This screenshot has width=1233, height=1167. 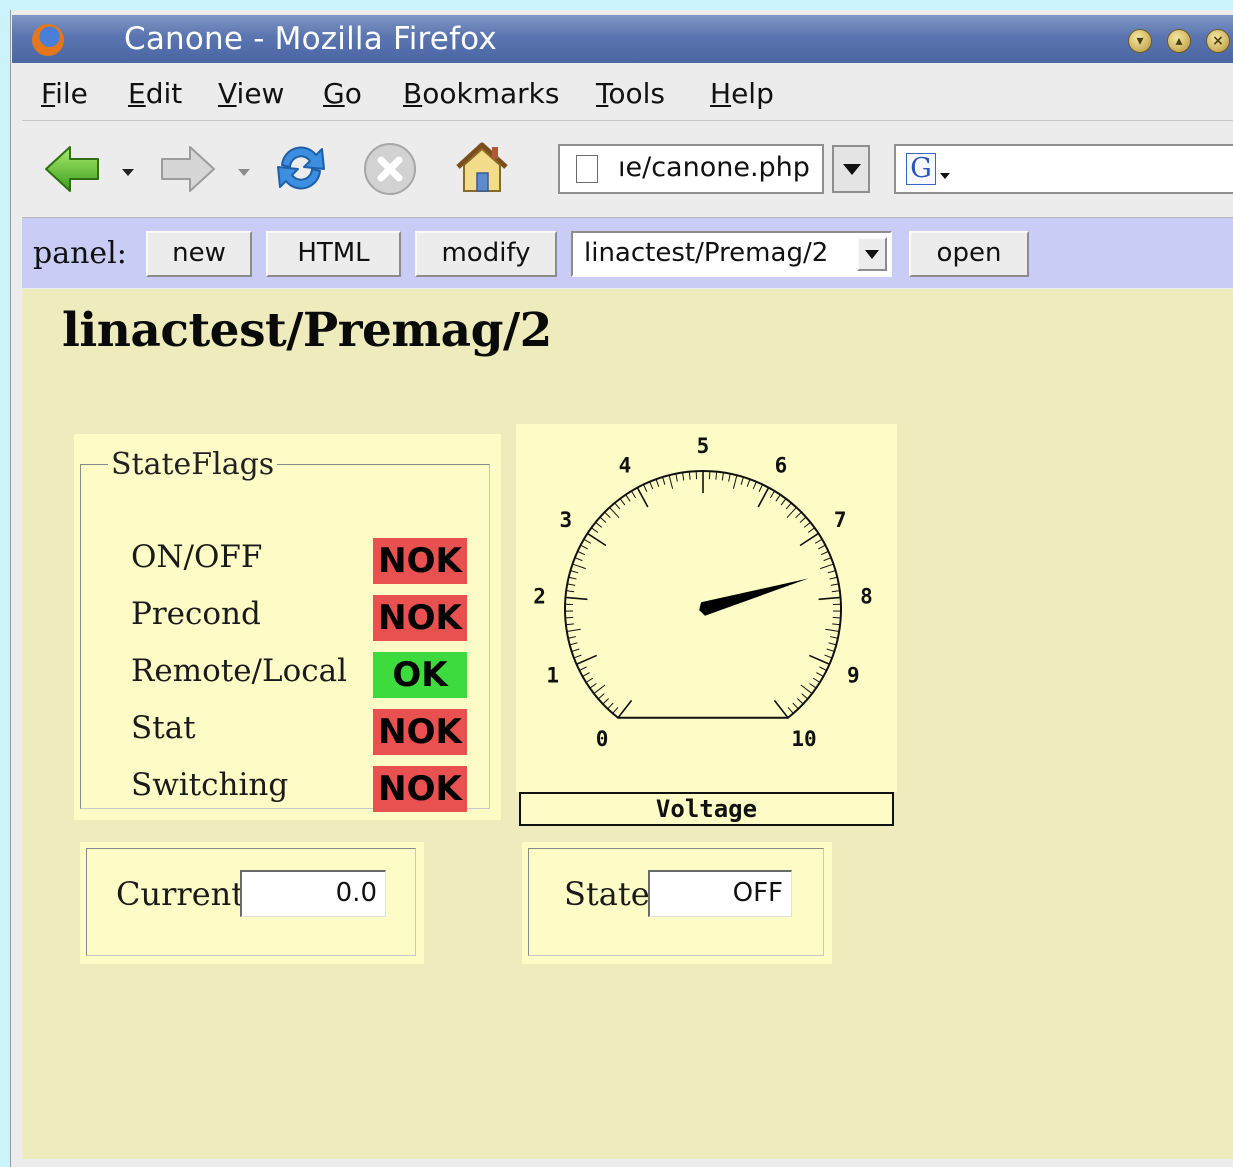 What do you see at coordinates (301, 168) in the screenshot?
I see `reload-icon` at bounding box center [301, 168].